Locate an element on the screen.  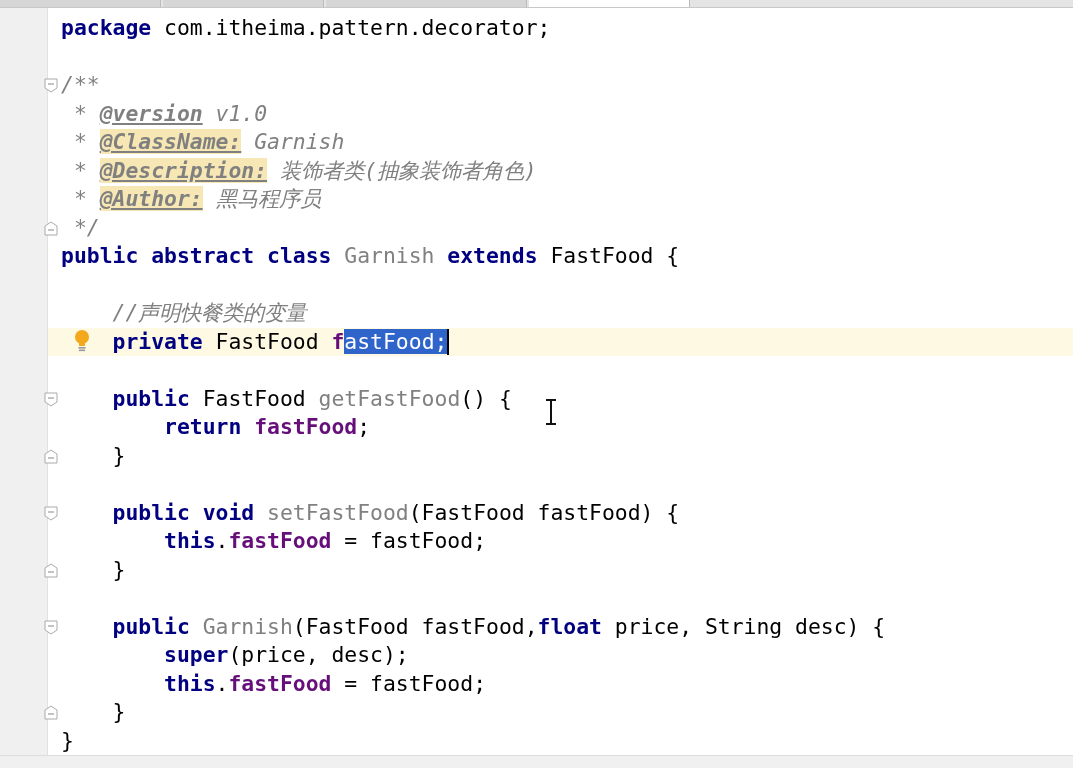
code-line: return fastFood; is located at coordinates (267, 427).